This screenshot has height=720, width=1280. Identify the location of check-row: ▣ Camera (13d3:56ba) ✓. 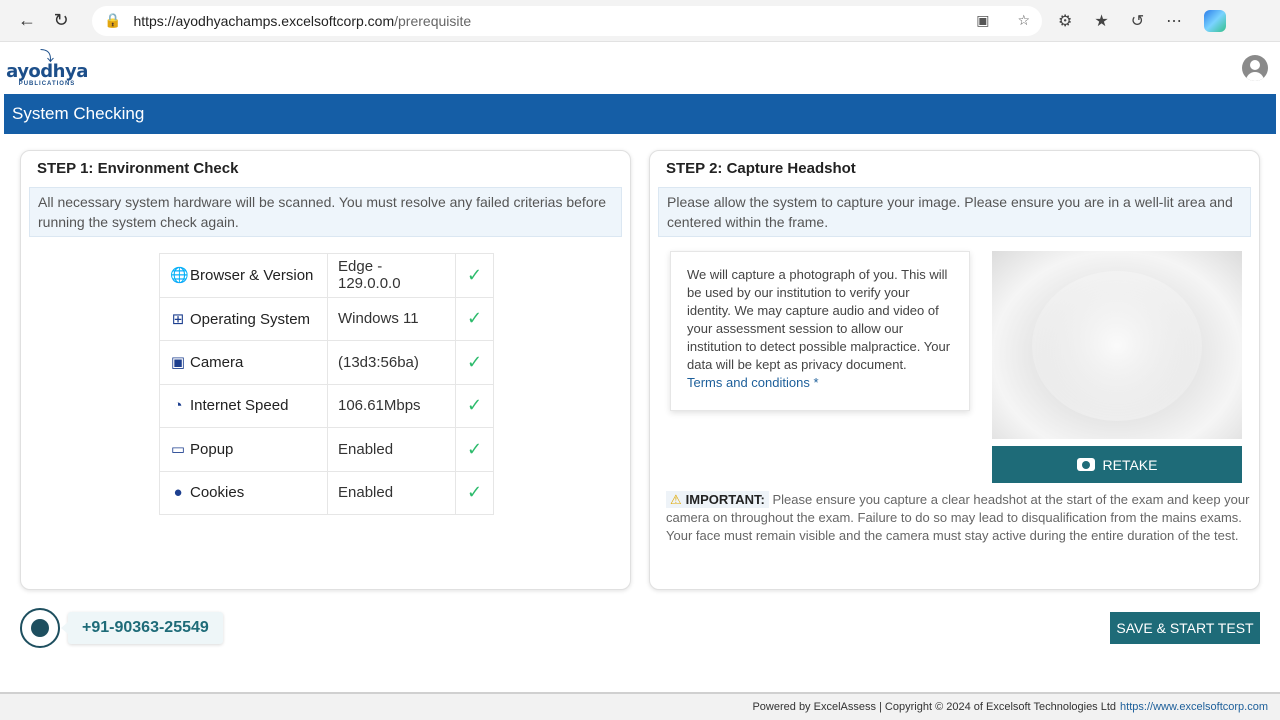
(326, 362).